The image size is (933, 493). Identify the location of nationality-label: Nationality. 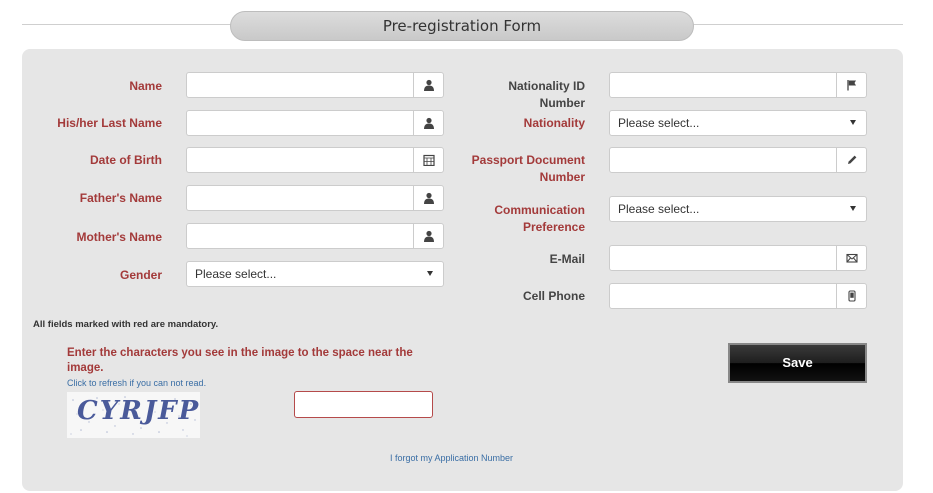
(554, 123).